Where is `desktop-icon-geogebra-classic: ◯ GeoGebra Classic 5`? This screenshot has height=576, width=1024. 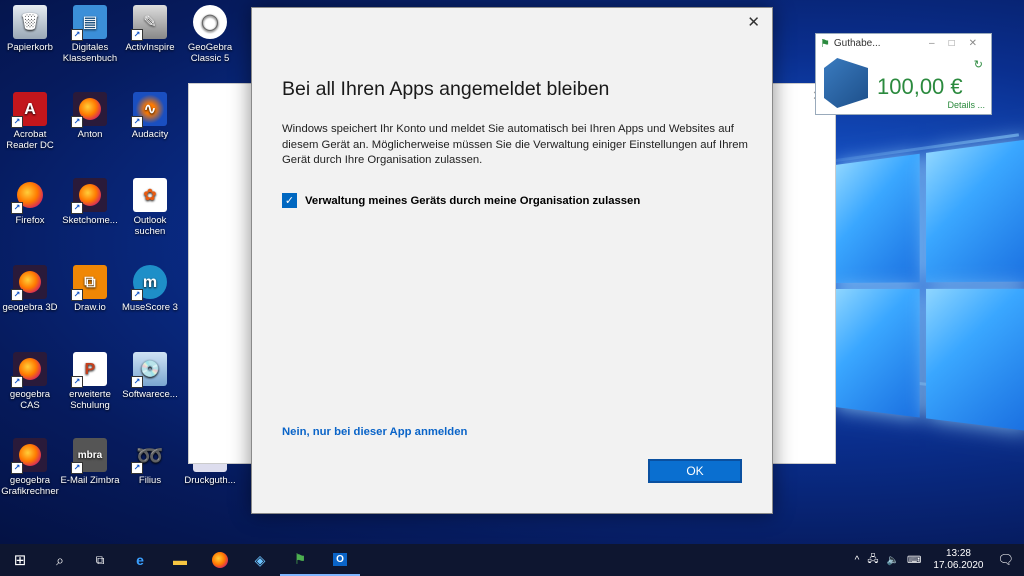 desktop-icon-geogebra-classic: ◯ GeoGebra Classic 5 is located at coordinates (210, 34).